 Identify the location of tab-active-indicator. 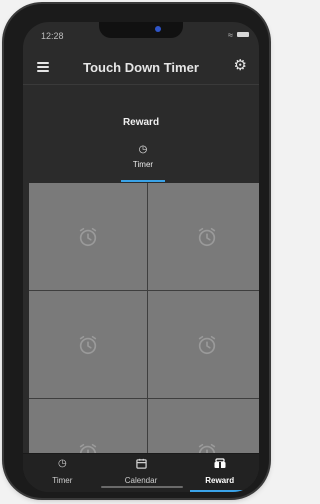
(143, 181).